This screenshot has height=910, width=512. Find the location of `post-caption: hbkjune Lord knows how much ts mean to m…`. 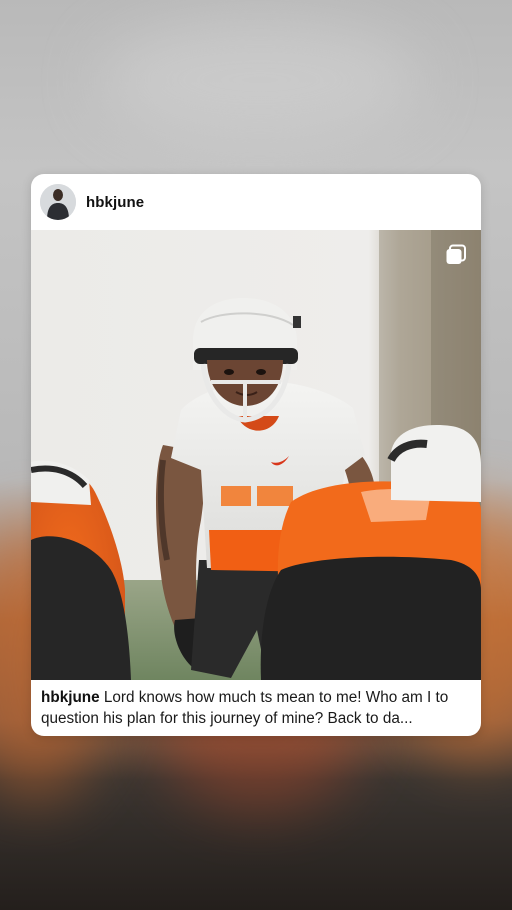

post-caption: hbkjune Lord knows how much ts mean to m… is located at coordinates (256, 708).